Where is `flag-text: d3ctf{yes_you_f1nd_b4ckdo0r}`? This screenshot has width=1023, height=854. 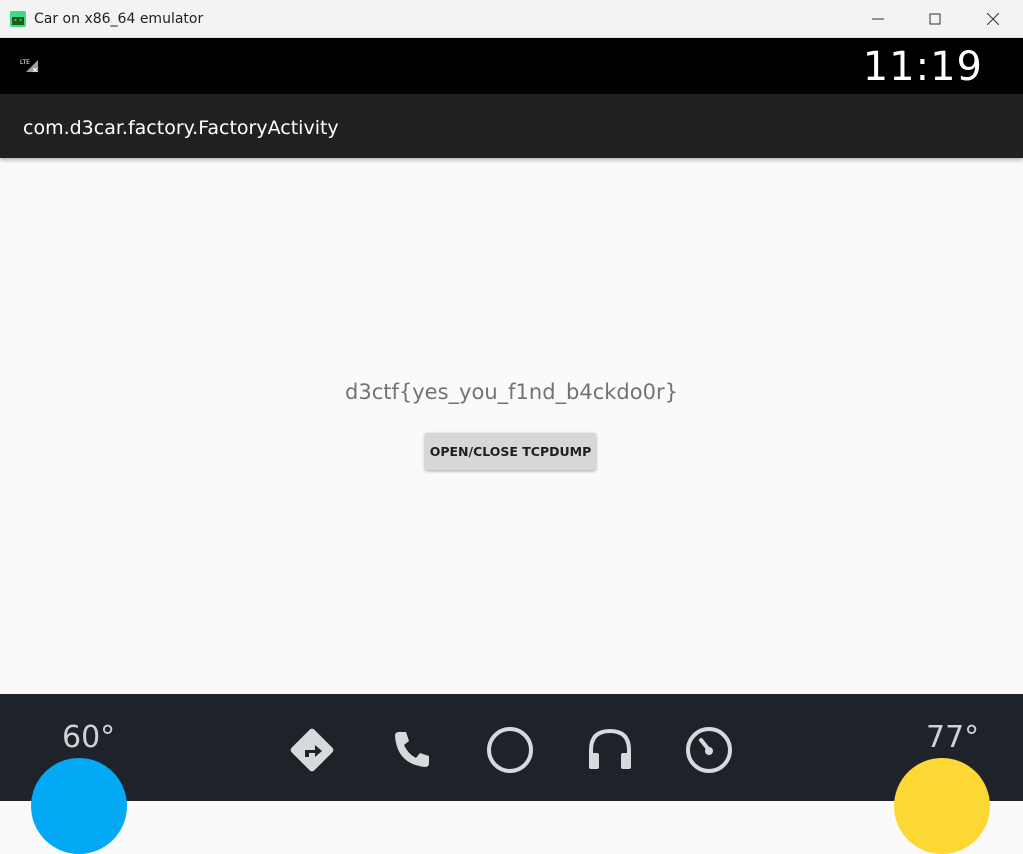 flag-text: d3ctf{yes_you_f1nd_b4ckdo0r} is located at coordinates (511, 392).